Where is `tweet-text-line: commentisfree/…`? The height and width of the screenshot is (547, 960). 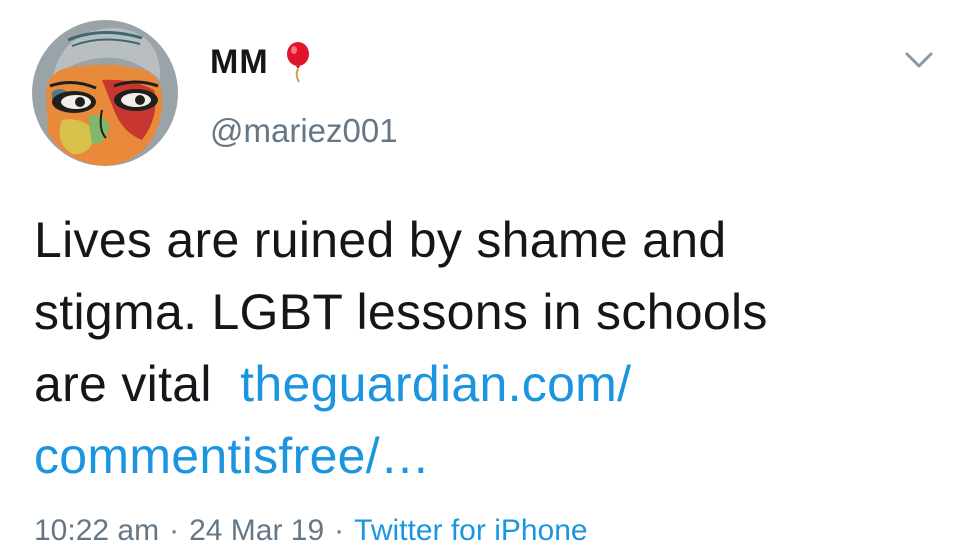 tweet-text-line: commentisfree/… is located at coordinates (494, 456).